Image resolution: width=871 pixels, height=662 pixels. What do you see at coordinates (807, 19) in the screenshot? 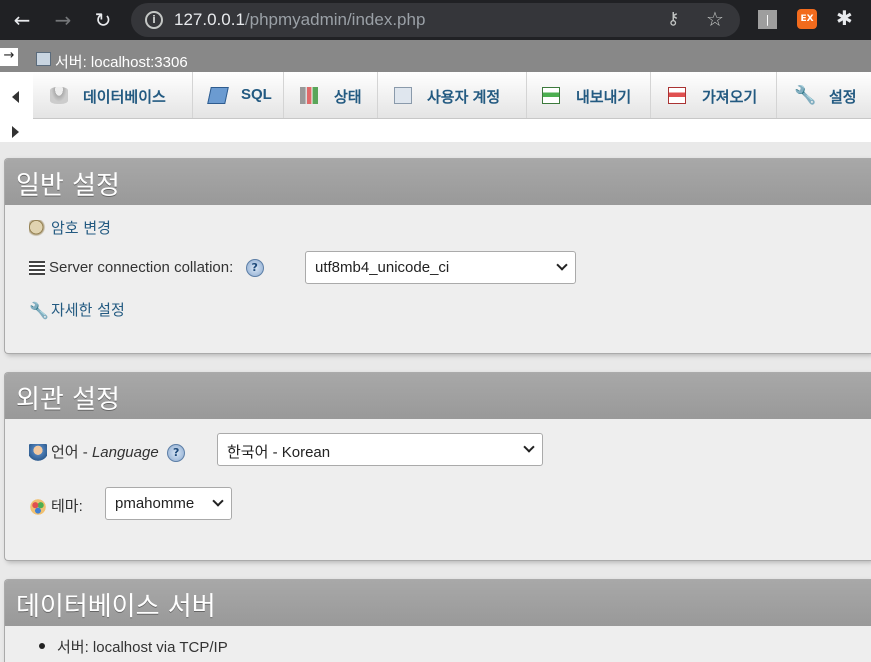
I see `extension-ex-icon: EX` at bounding box center [807, 19].